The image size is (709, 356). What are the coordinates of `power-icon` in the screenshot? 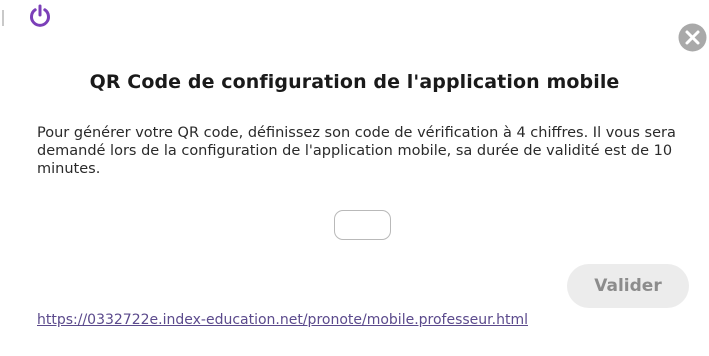 It's located at (40, 16).